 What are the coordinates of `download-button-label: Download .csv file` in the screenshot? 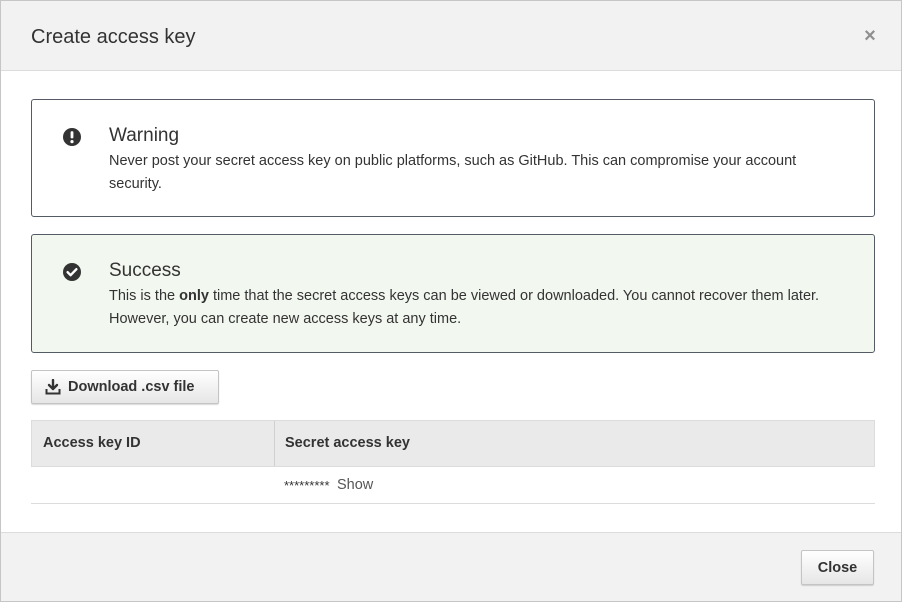 It's located at (131, 387).